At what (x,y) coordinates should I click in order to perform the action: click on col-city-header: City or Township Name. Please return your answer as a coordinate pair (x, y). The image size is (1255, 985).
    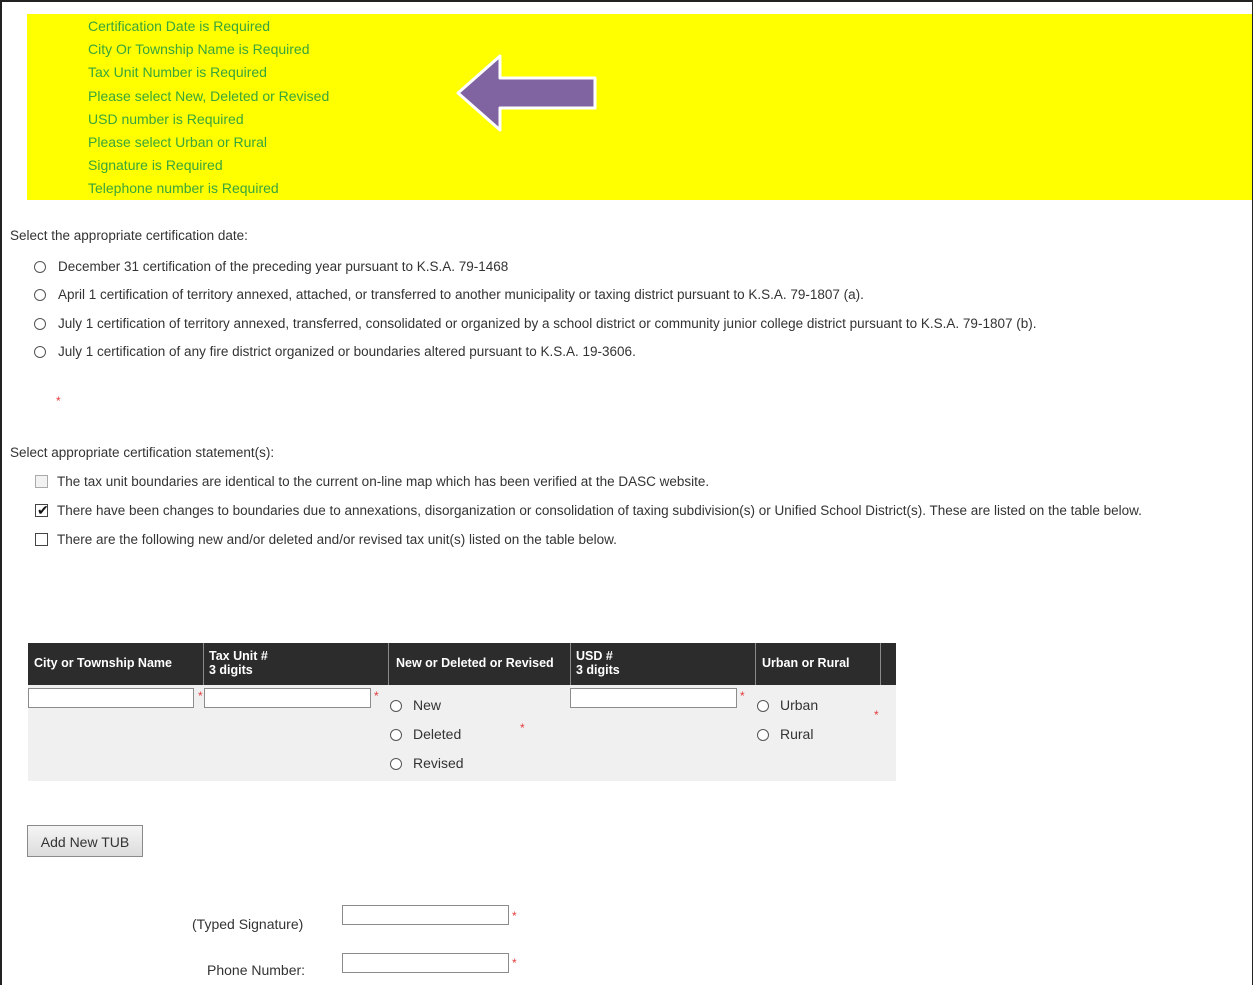
    Looking at the image, I should click on (103, 663).